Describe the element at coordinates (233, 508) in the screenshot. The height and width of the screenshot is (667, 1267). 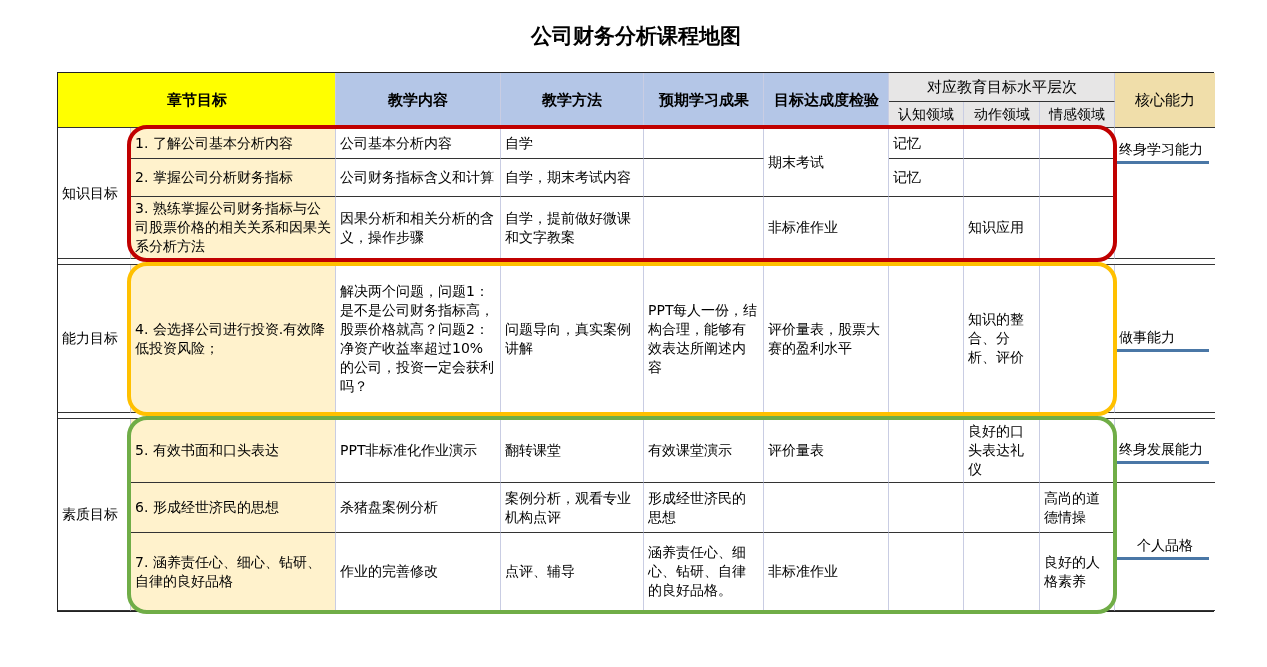
I see `table-cell: 6. 形成经世济民的思想` at that location.